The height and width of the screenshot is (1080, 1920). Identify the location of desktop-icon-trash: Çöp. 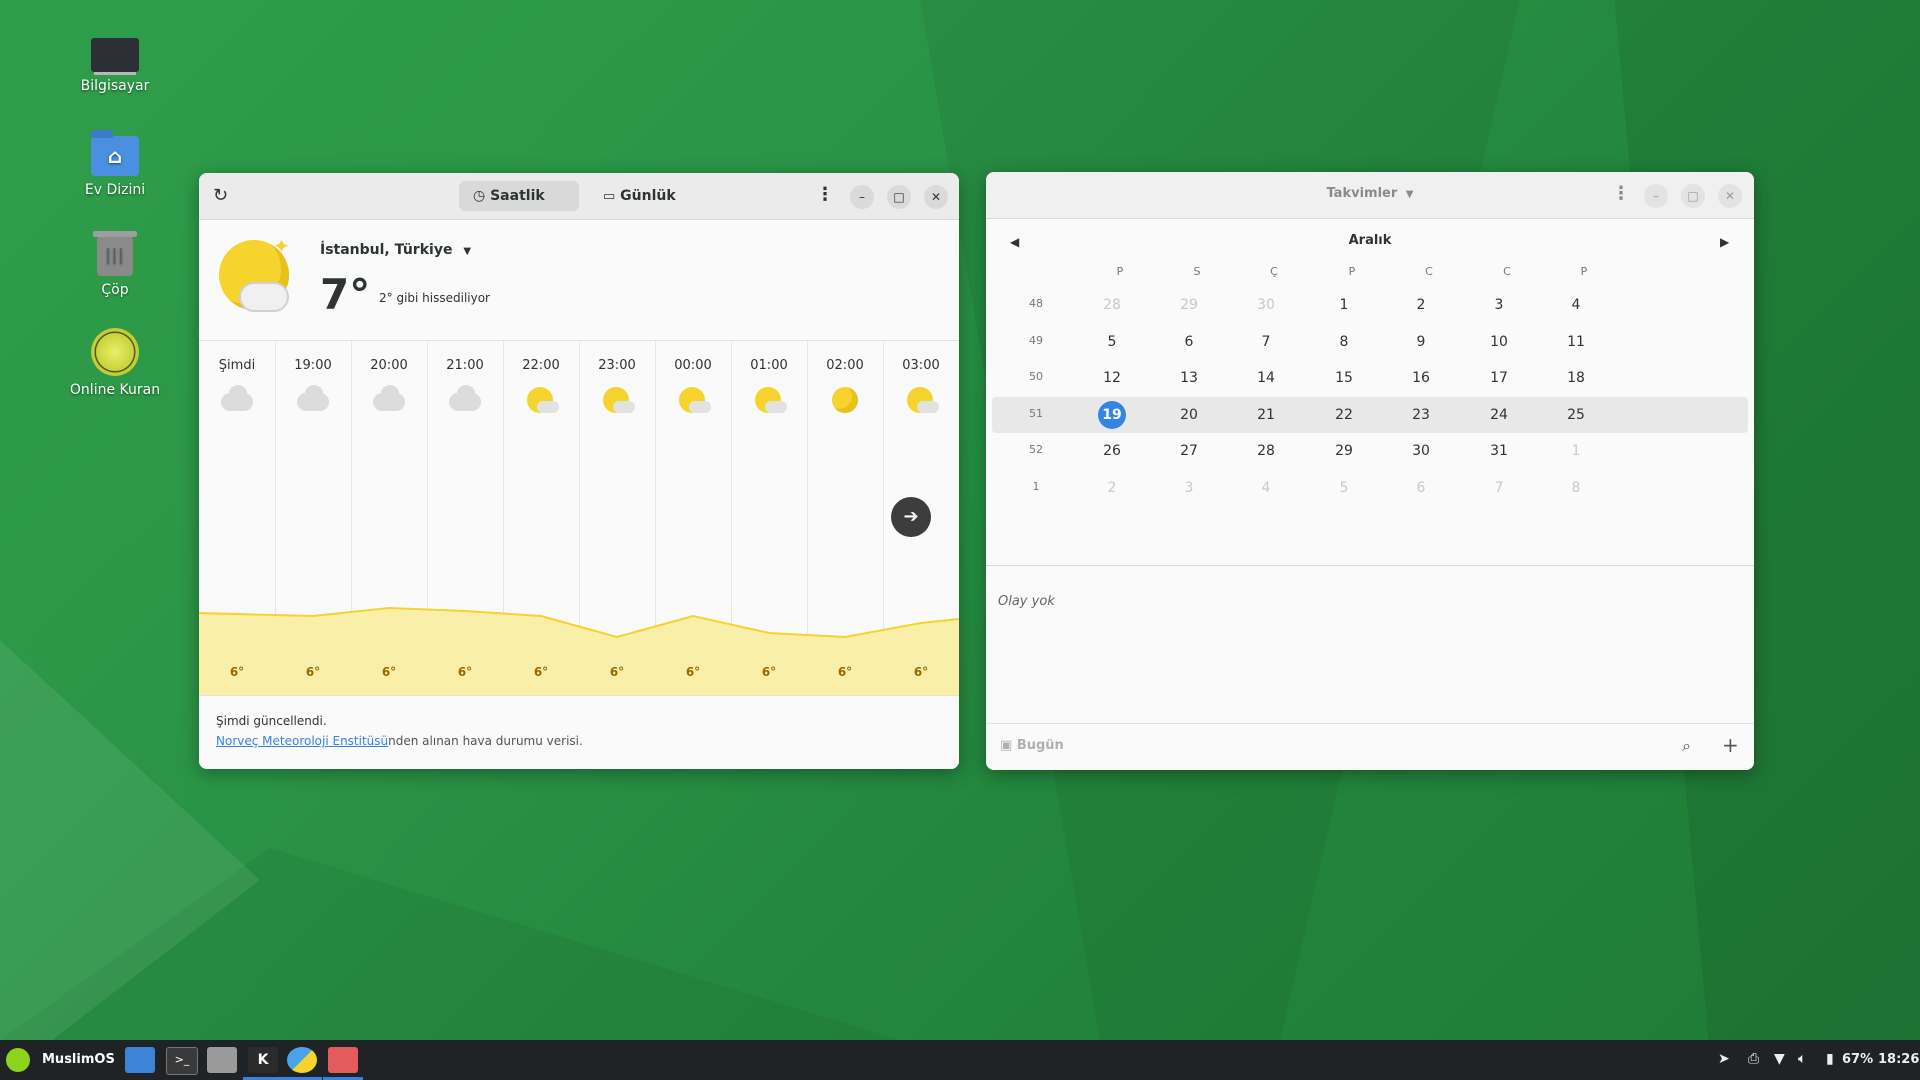
(115, 264).